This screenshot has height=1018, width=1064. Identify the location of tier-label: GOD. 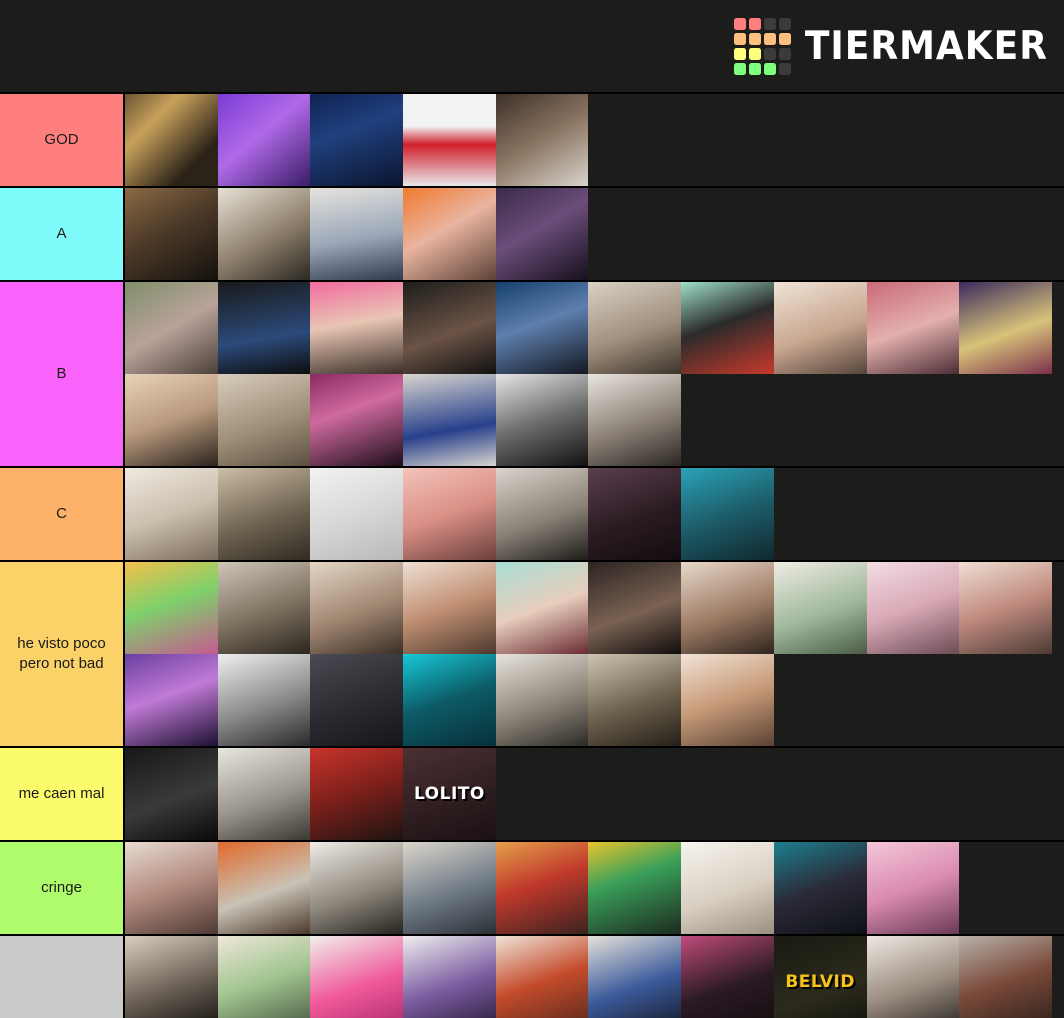
(62, 140).